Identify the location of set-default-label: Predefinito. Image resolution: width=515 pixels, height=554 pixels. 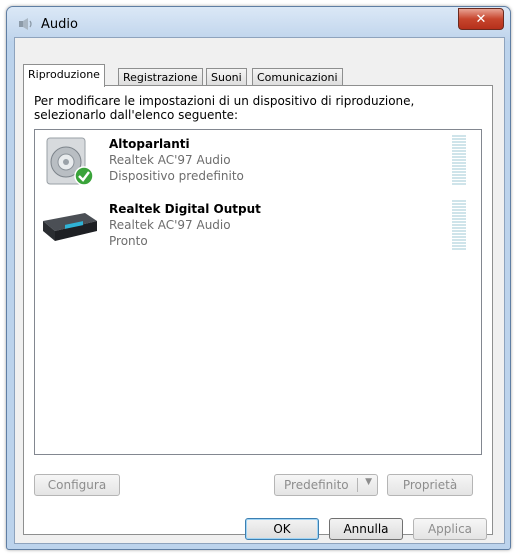
(316, 485).